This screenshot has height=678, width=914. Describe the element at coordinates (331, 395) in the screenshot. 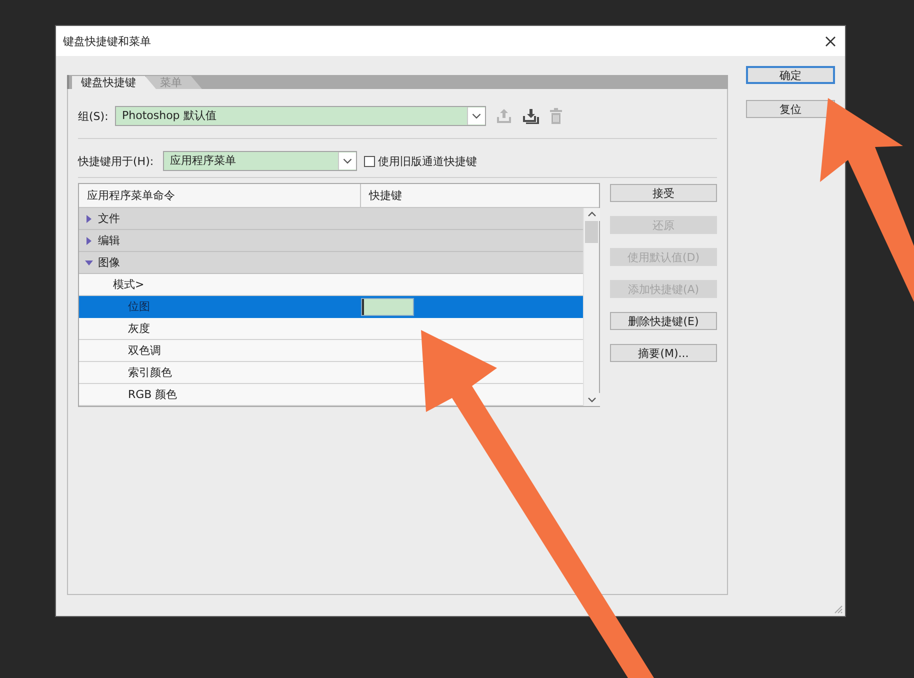

I see `tree-row: RGB 颜色` at that location.